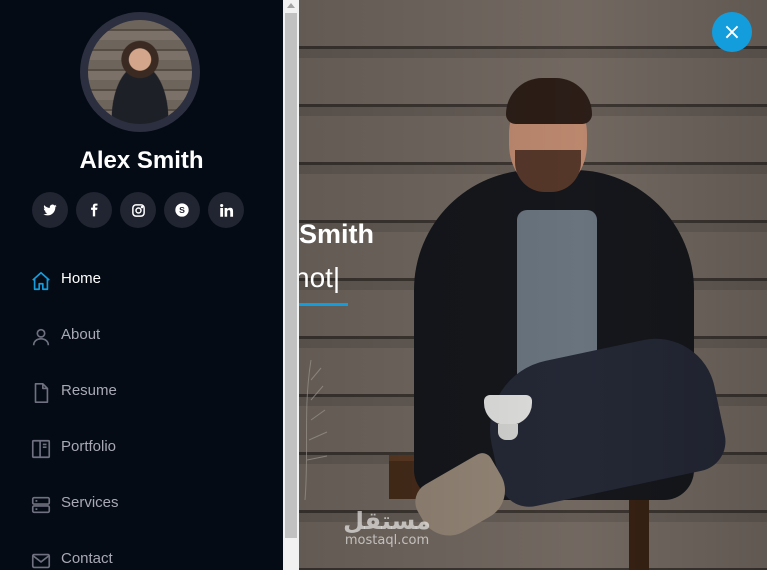 This screenshot has width=767, height=570. I want to click on nav-item-about: About, so click(74, 338).